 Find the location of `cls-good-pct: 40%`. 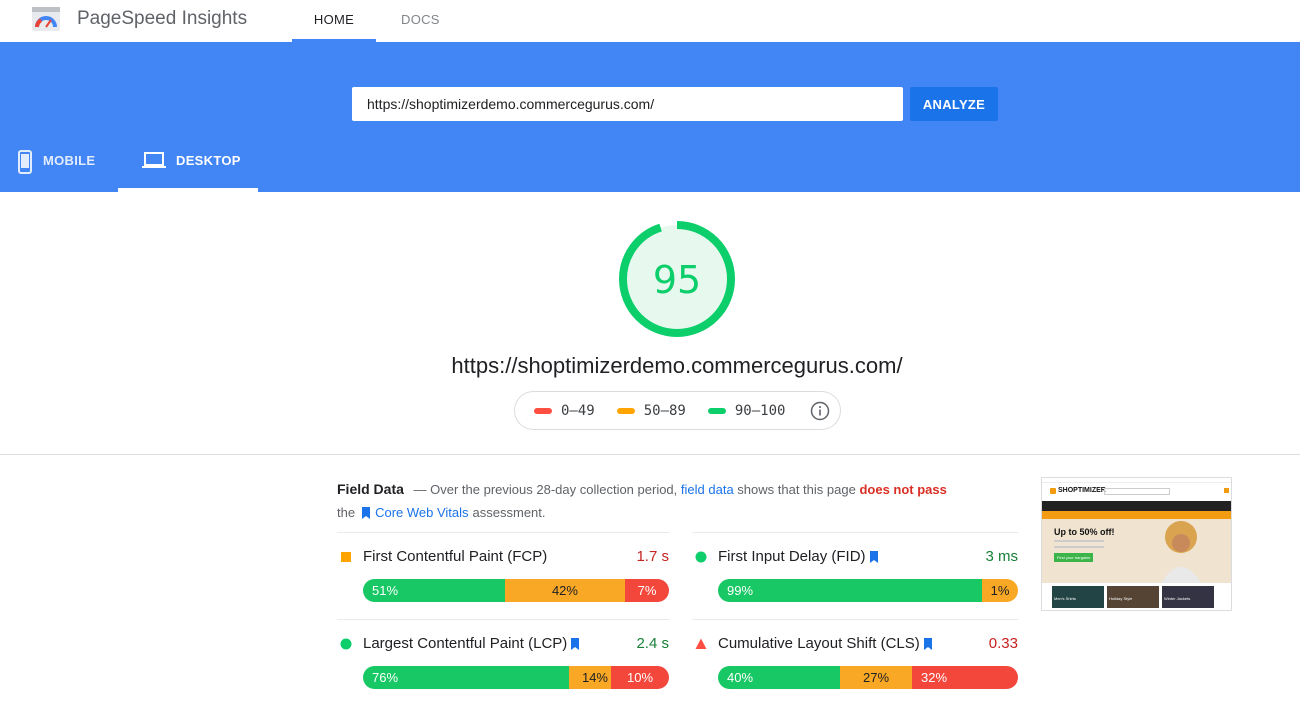

cls-good-pct: 40% is located at coordinates (740, 677).